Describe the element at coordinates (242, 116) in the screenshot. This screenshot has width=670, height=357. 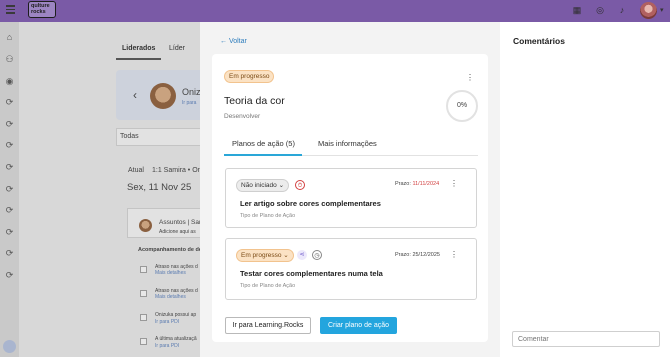
I see `page-subtitle: Desenvolver` at that location.